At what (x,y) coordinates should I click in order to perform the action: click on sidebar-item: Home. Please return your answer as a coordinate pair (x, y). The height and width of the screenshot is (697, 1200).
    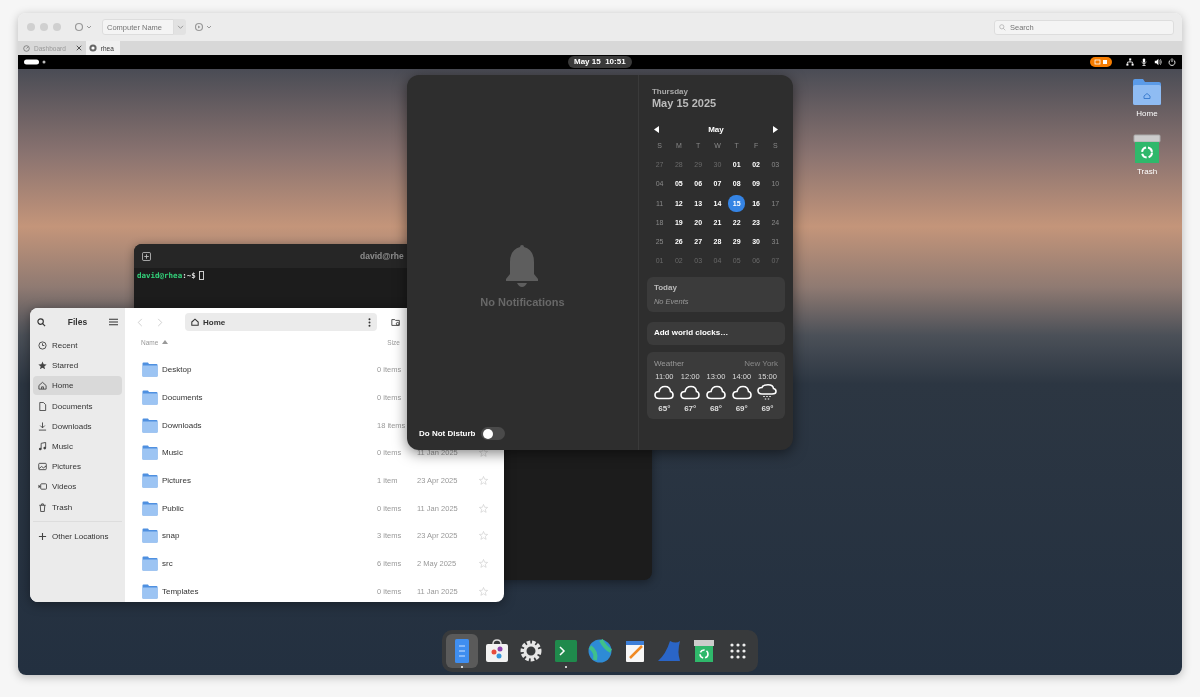
    Looking at the image, I should click on (77, 386).